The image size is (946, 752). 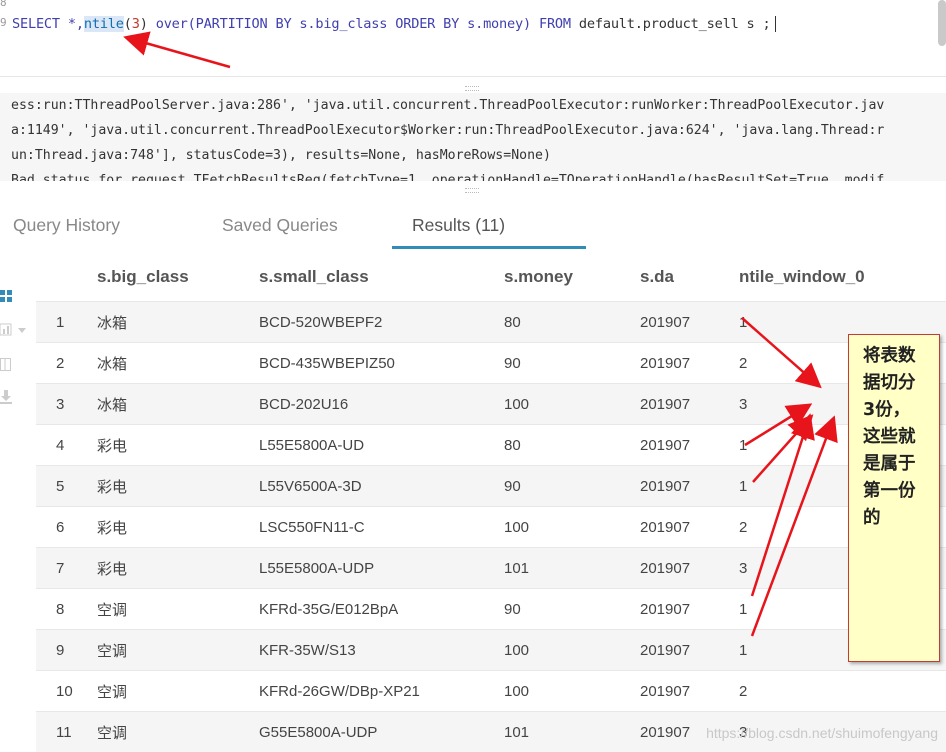 I want to click on table-row: 10空调KFRd-26GW/DBp-XP211002019072, so click(x=491, y=691).